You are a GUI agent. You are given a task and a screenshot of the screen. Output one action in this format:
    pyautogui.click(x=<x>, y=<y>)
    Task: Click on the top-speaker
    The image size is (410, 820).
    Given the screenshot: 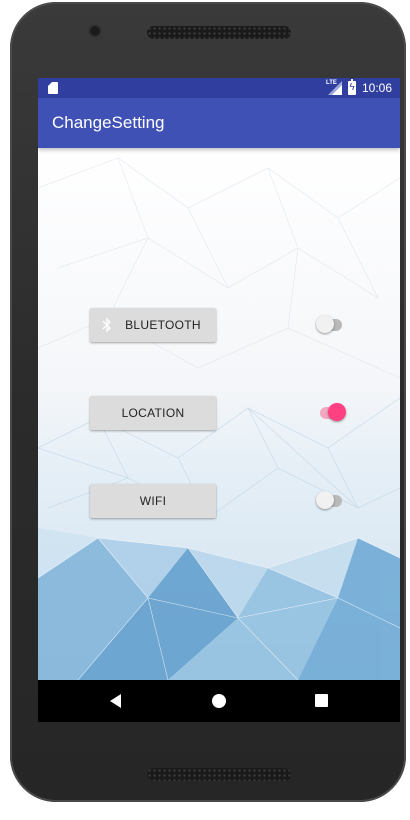 What is the action you would take?
    pyautogui.click(x=219, y=32)
    